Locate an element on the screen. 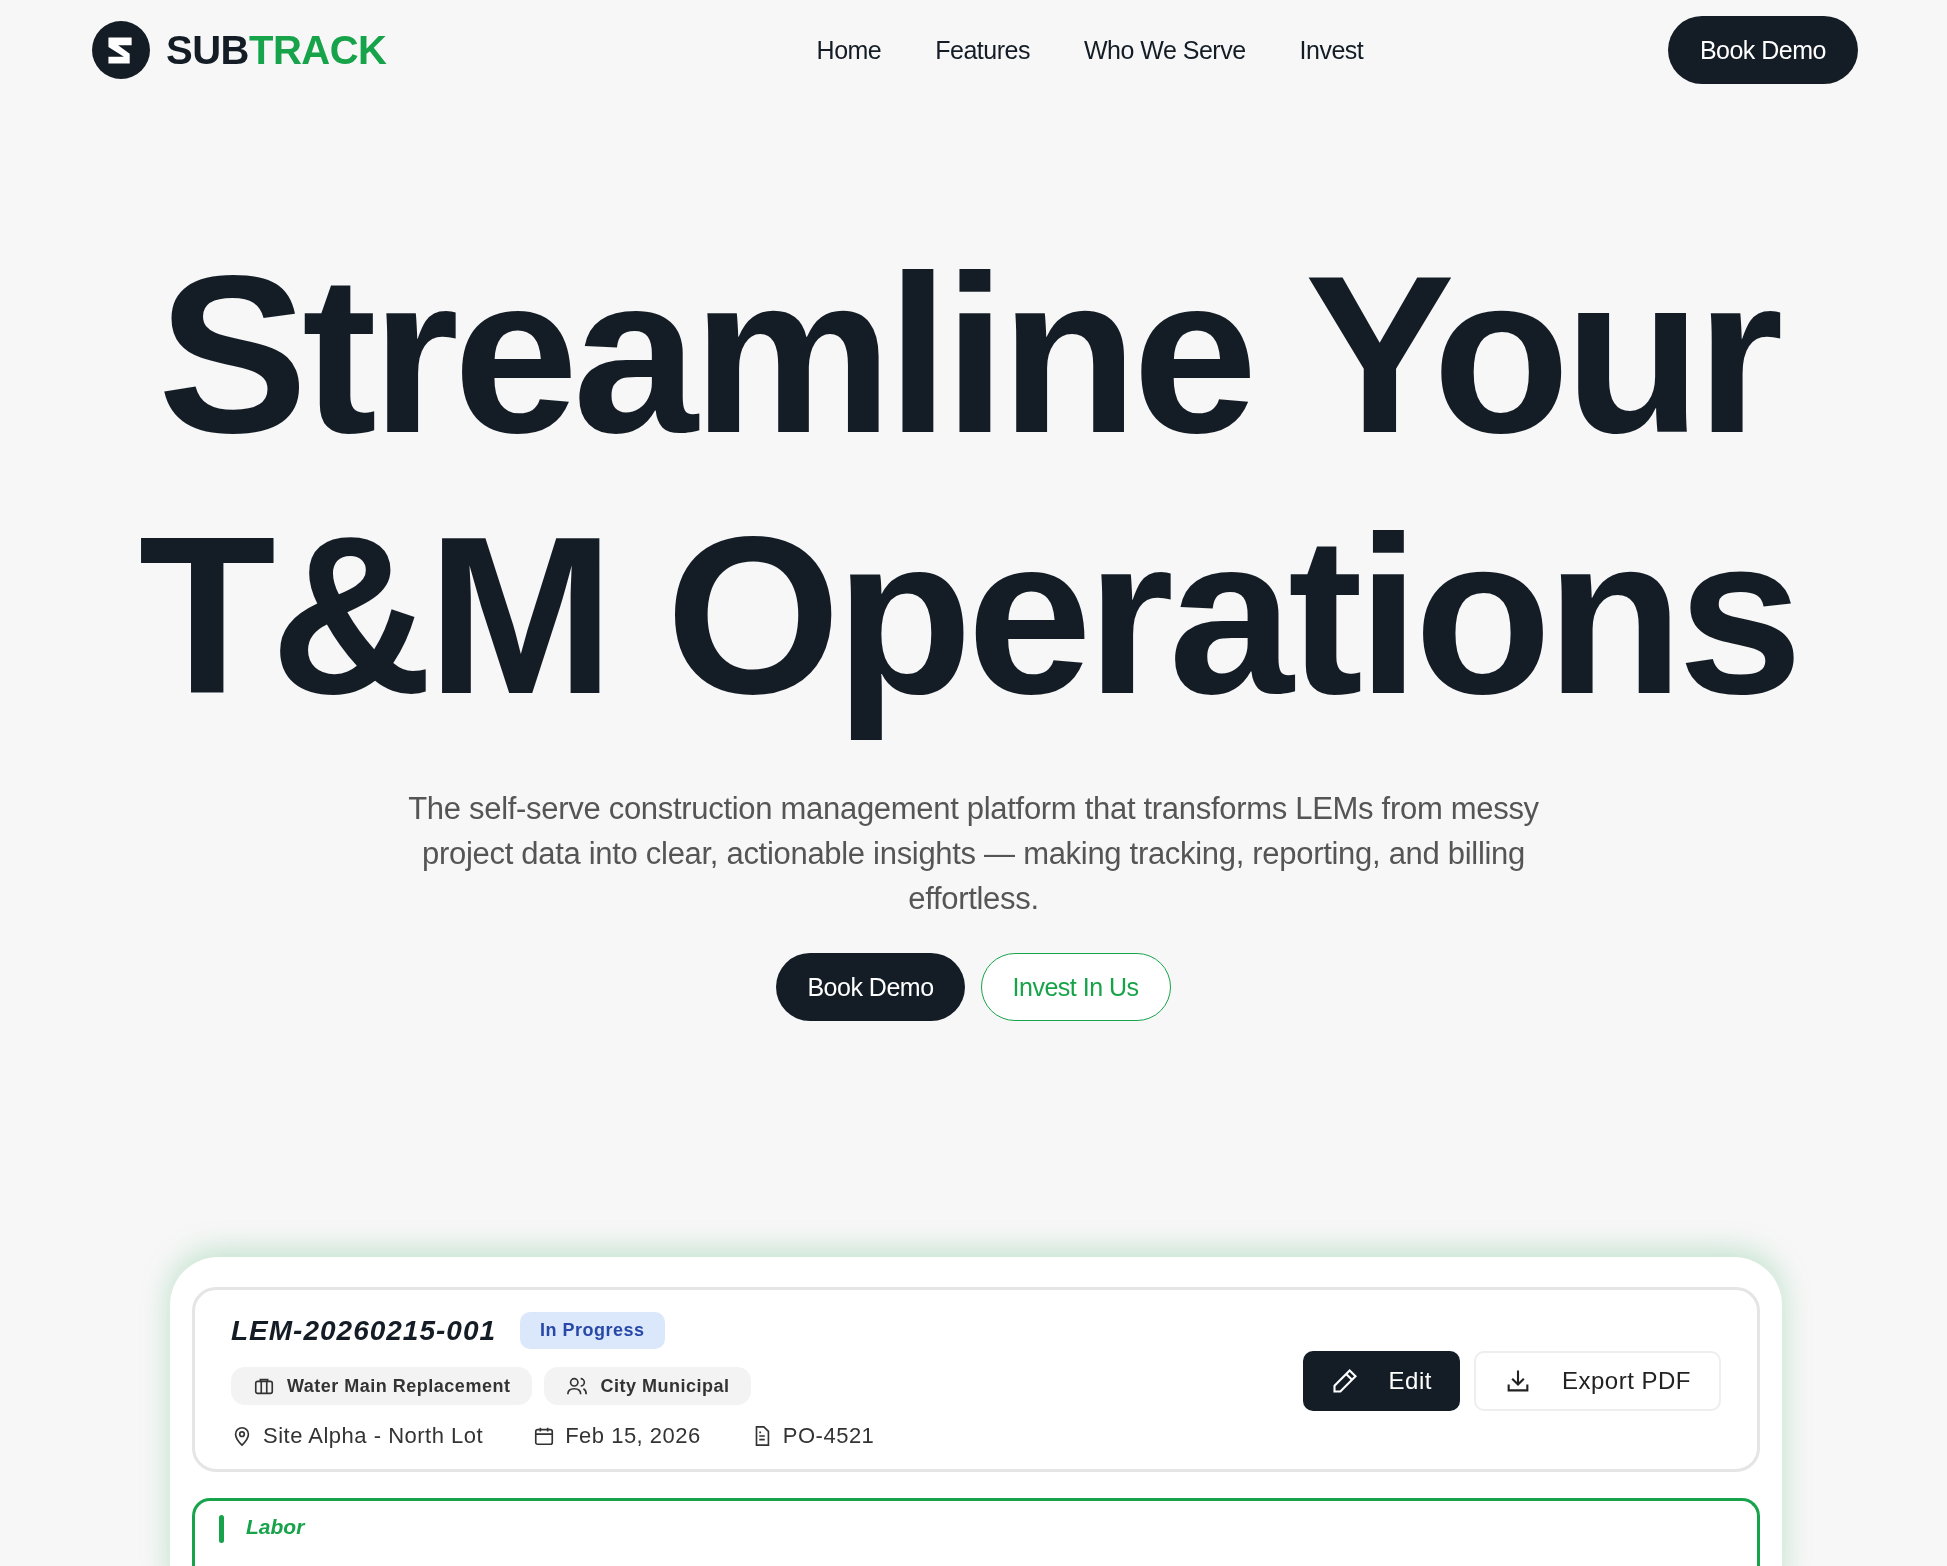  hero-subtitle: The self-serve construction management platform that transforms LEMs from messy project data into clear, actionable insights — making tracking, reporting, and billing effortless. is located at coordinates (973, 854).